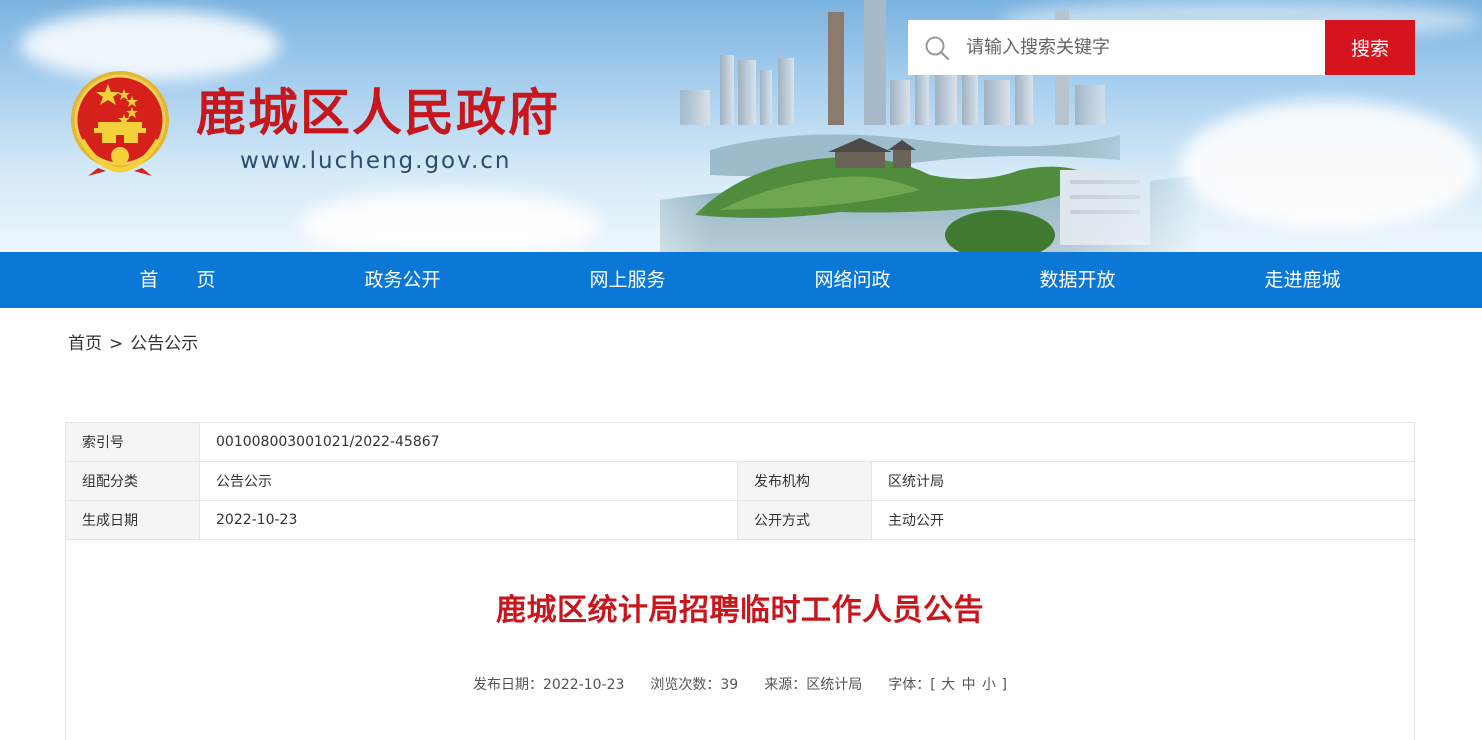 This screenshot has width=1482, height=740. What do you see at coordinates (627, 280) in the screenshot?
I see `nav-item-online-services: 网上服务` at bounding box center [627, 280].